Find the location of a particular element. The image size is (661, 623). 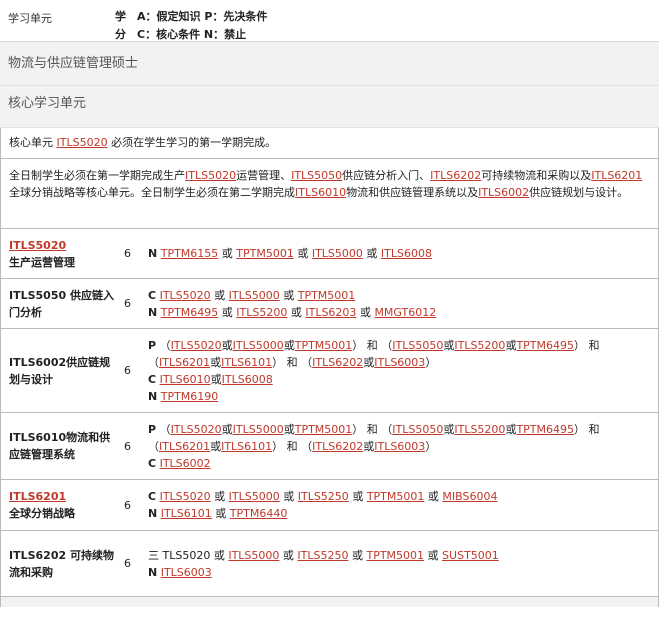

header-char-1: 学 is located at coordinates (120, 16).